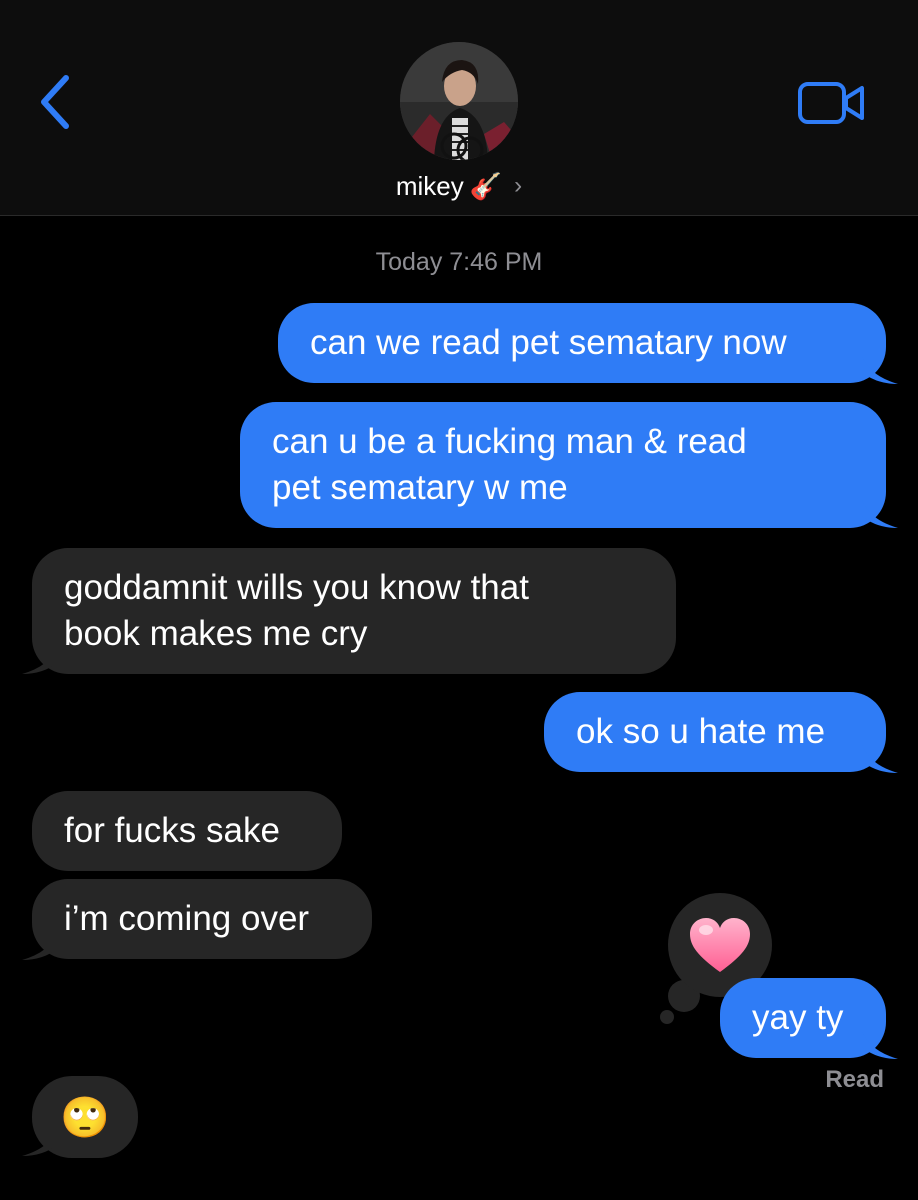  I want to click on message-text-line: can u be a fucking man & read, so click(509, 441).